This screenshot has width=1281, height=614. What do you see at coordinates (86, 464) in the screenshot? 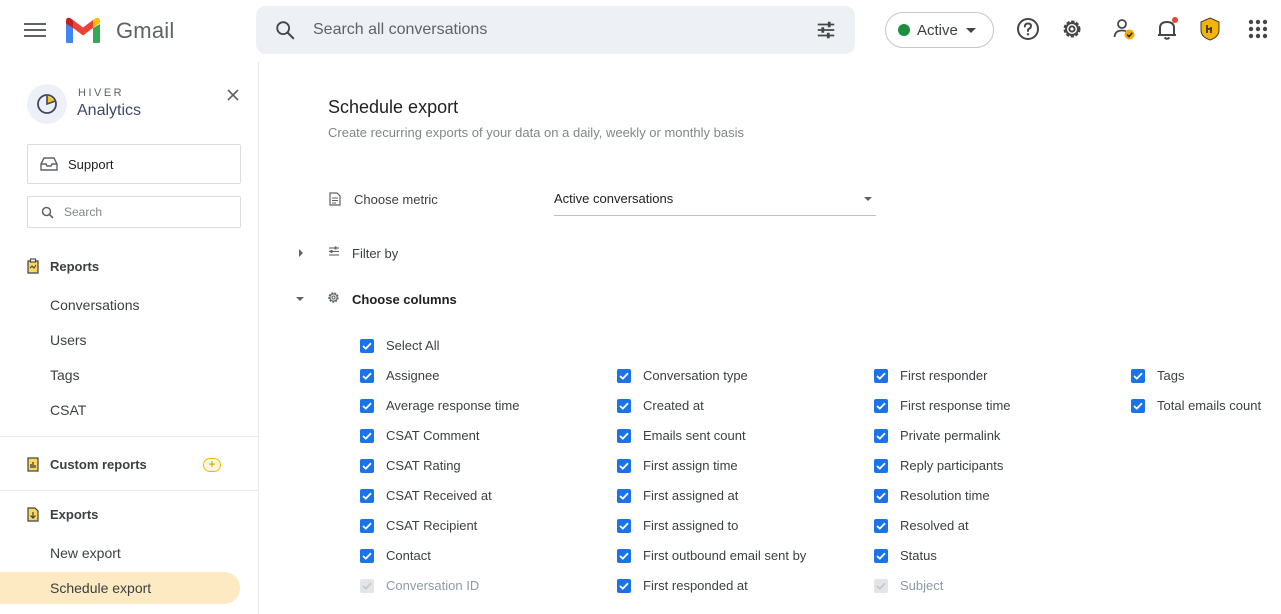
I see `sidebar-section-custom-reports: Custom reports` at bounding box center [86, 464].